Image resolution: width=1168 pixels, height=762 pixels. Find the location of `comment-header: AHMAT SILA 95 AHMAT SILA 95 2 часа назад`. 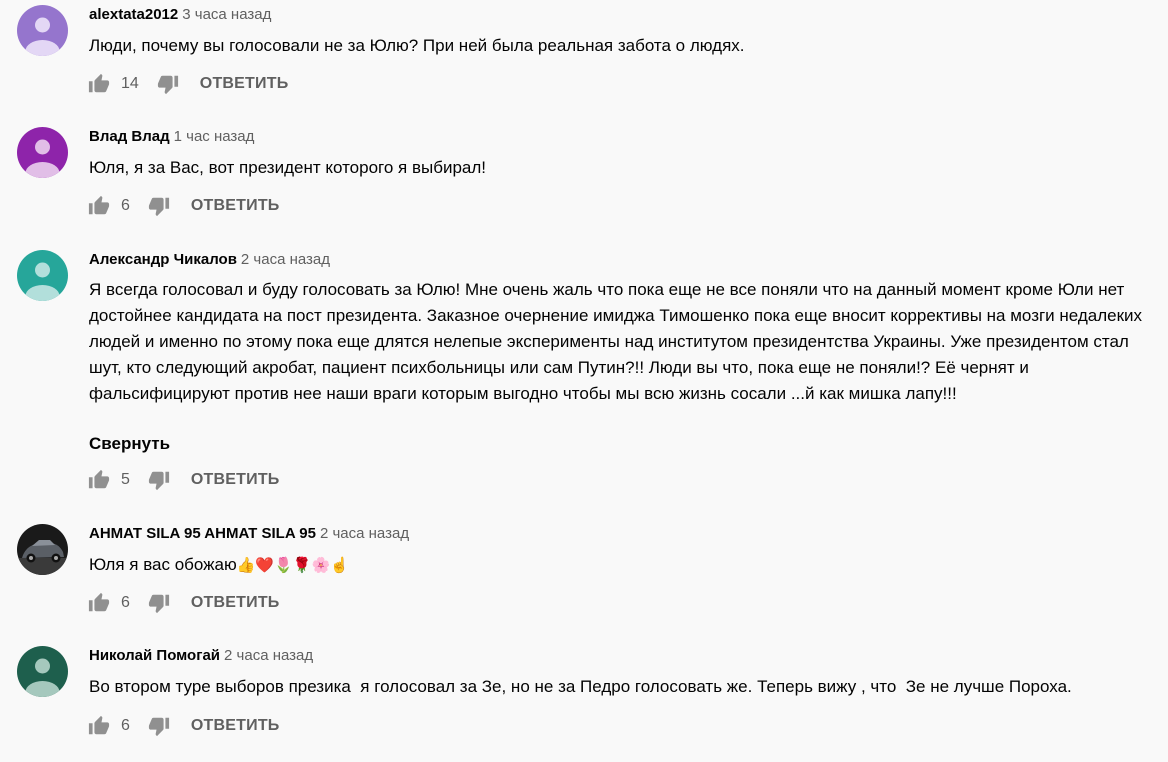

comment-header: AHMAT SILA 95 AHMAT SILA 95 2 часа назад is located at coordinates (249, 534).